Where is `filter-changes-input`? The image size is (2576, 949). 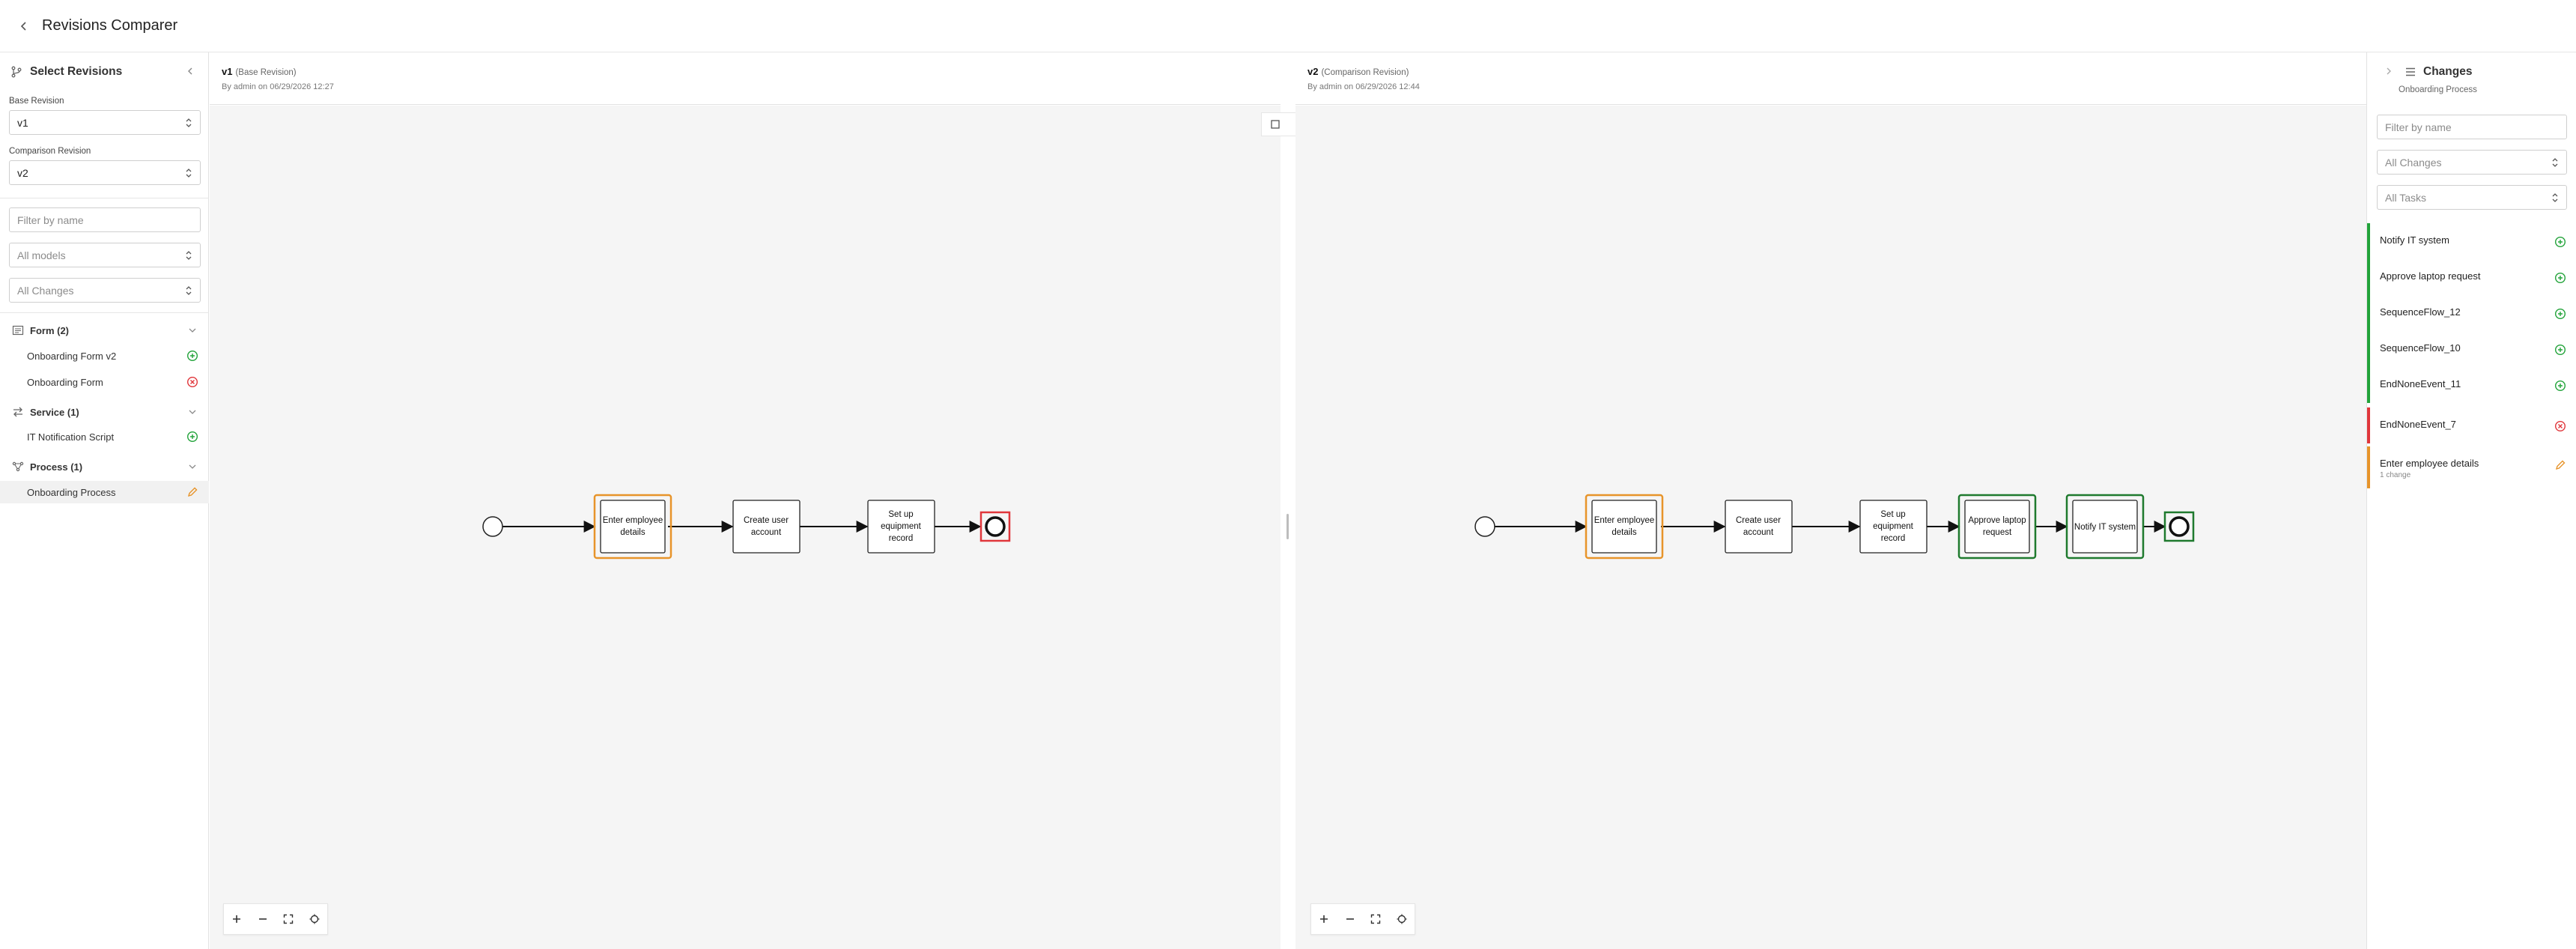
filter-changes-input is located at coordinates (2472, 127).